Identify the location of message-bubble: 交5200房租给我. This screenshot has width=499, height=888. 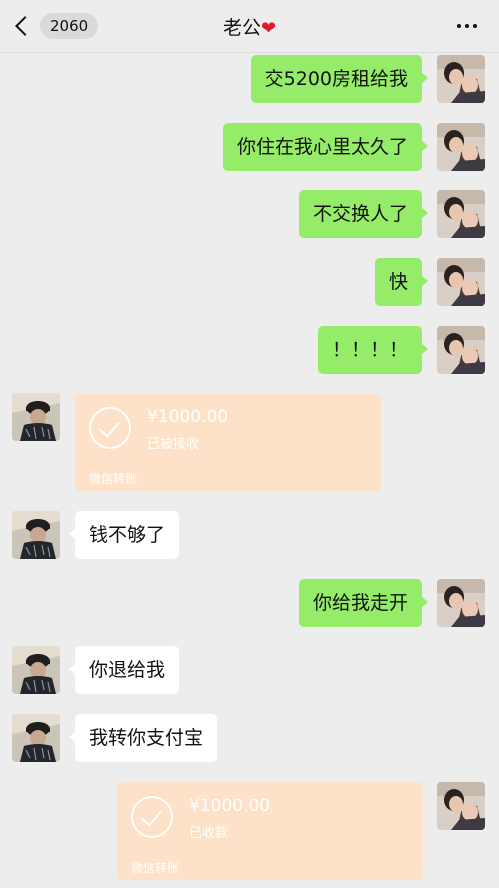
(339, 79).